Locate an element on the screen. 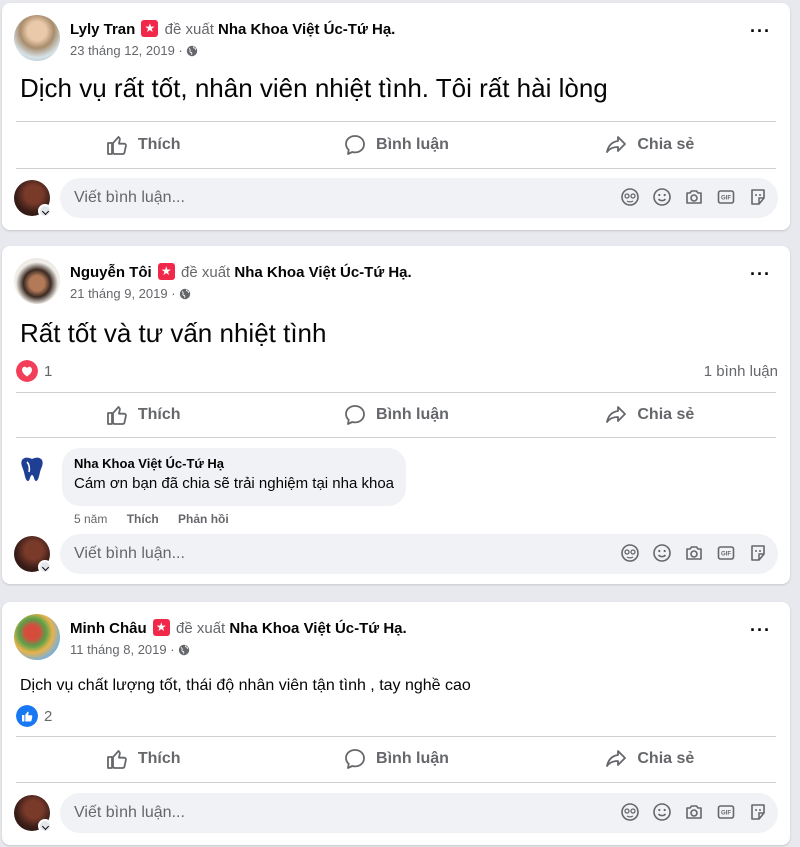 The width and height of the screenshot is (800, 847). reaction-summary: 2 is located at coordinates (397, 717).